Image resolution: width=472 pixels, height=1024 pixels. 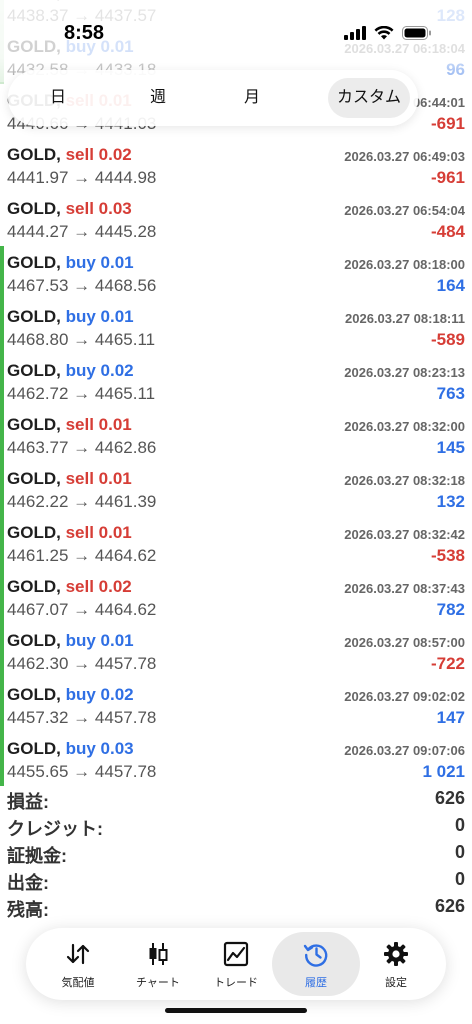 What do you see at coordinates (369, 98) in the screenshot?
I see `tab-custom: カスタム` at bounding box center [369, 98].